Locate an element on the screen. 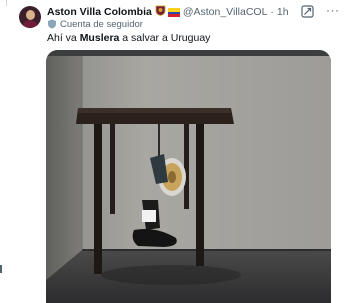 The width and height of the screenshot is (350, 303). follow-status: Cuenta de seguidor is located at coordinates (95, 24).